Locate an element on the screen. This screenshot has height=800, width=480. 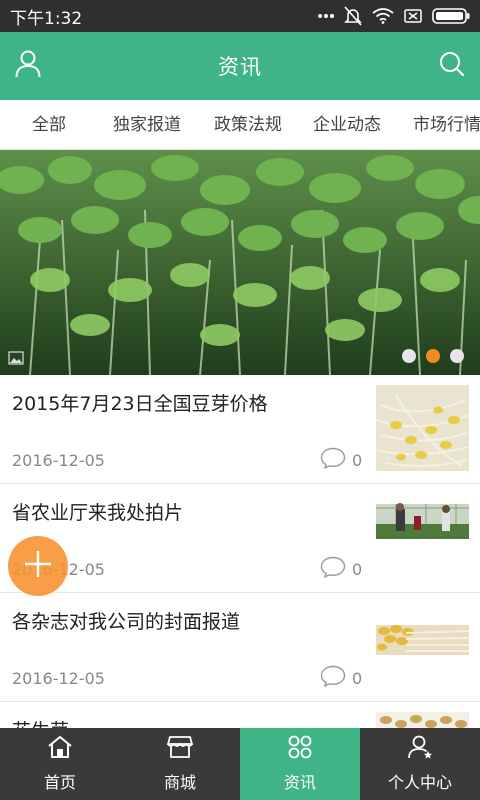
news-item: 各杂志对我公司的封面报道 2016-12-05 0 is located at coordinates (240, 647).